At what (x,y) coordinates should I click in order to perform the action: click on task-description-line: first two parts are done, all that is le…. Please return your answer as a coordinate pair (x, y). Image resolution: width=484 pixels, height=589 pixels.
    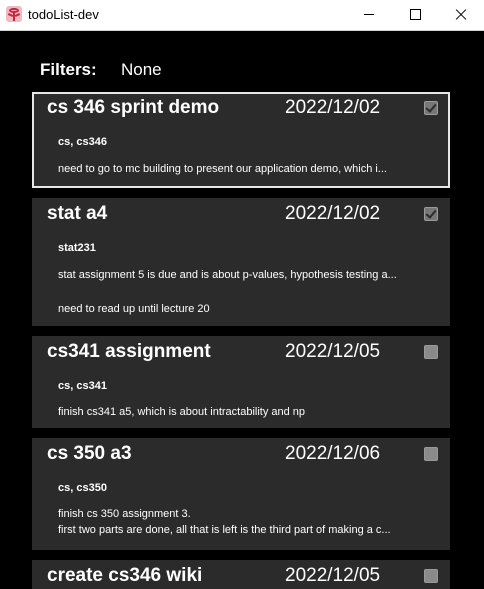
    Looking at the image, I should click on (224, 530).